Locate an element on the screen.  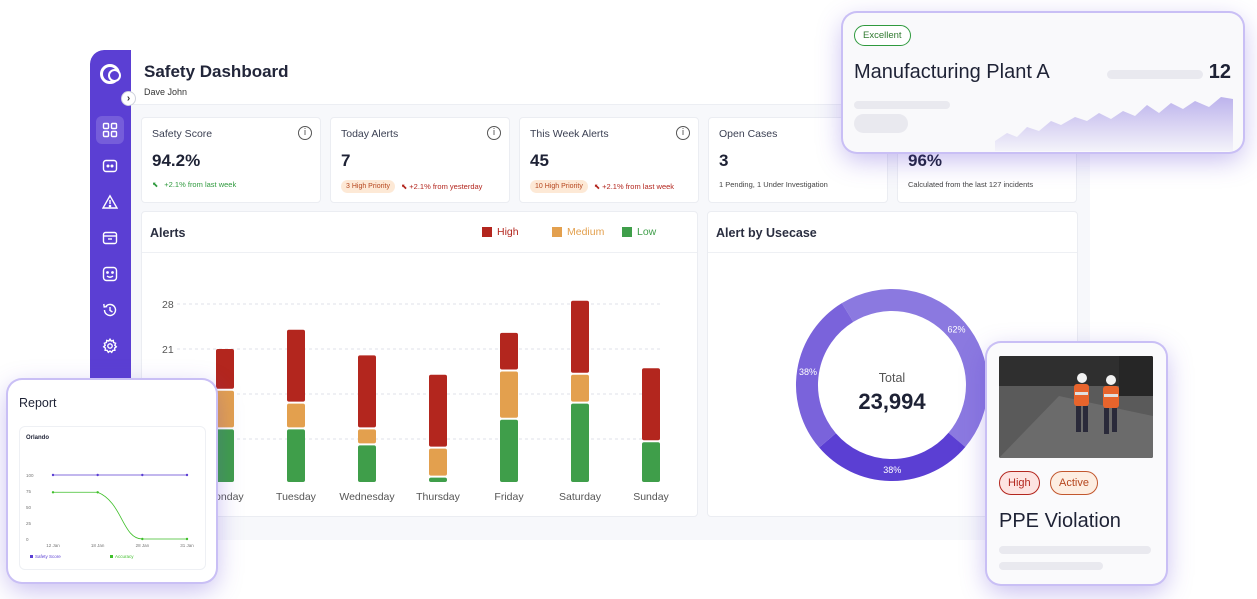
camera-feed-icon is located at coordinates (110, 166).